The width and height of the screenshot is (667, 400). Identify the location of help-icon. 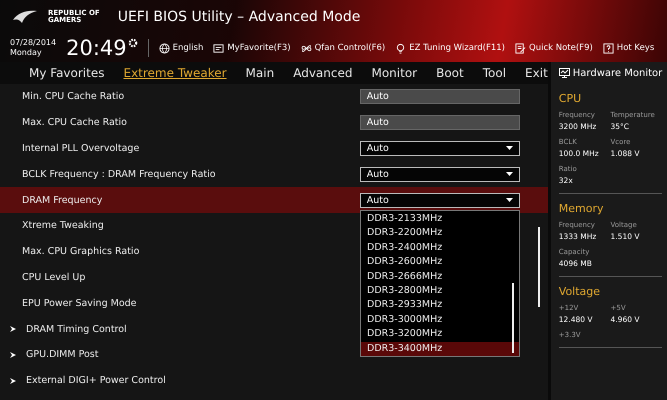
(608, 48).